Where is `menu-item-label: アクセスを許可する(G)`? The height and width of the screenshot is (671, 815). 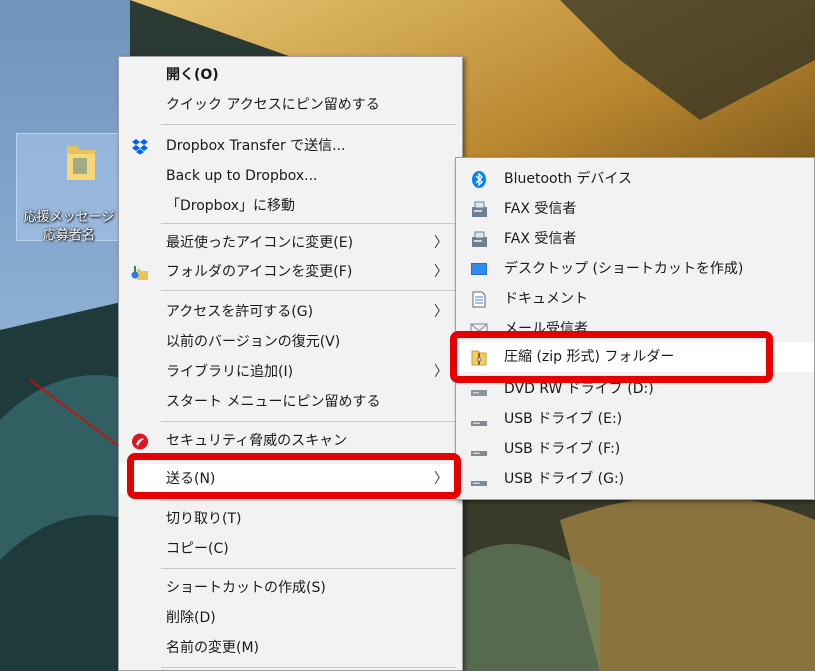 menu-item-label: アクセスを許可する(G) is located at coordinates (240, 312).